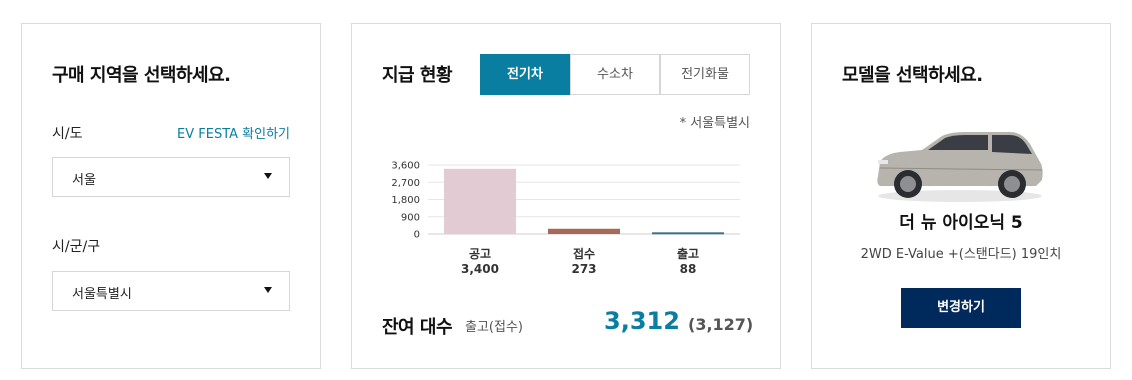 Image resolution: width=1132 pixels, height=380 pixels. I want to click on status-title: 지급 현황, so click(417, 75).